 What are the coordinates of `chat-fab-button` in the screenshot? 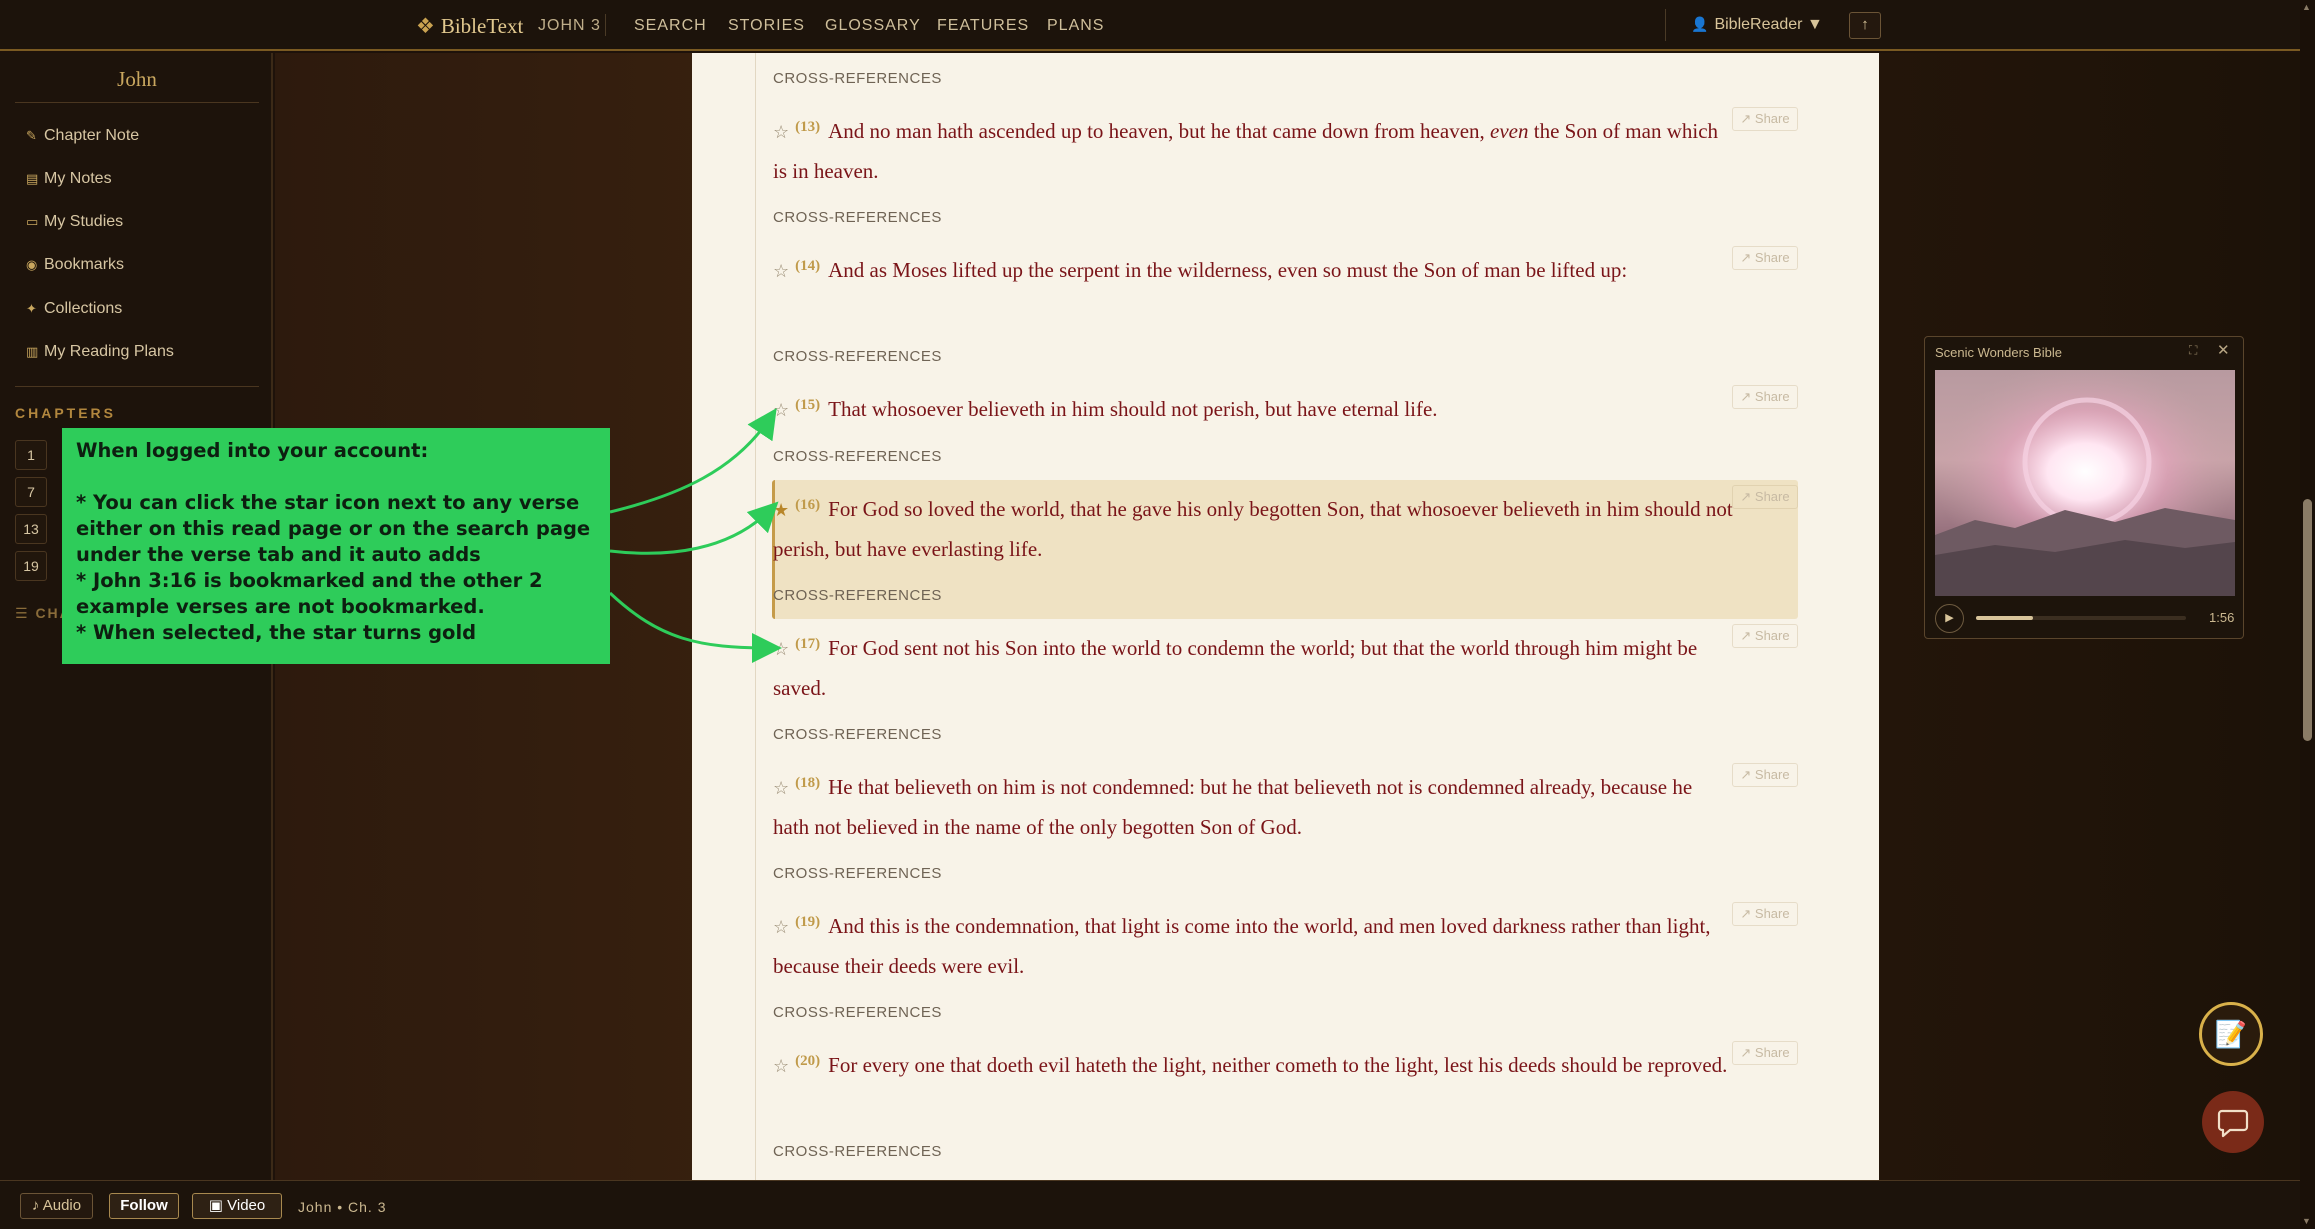 It's located at (2233, 1122).